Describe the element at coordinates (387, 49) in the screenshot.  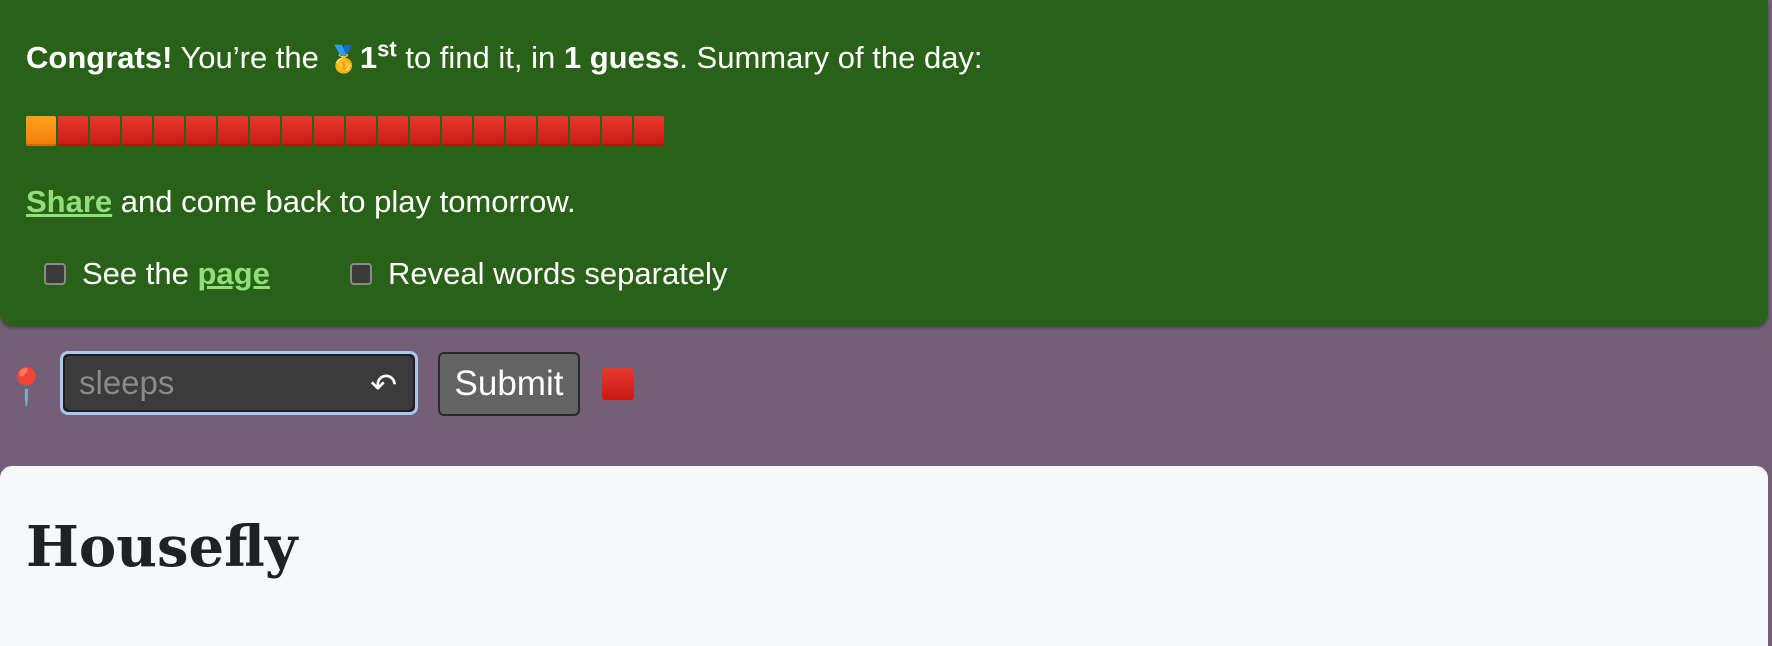
I see `rank-suffix: st` at that location.